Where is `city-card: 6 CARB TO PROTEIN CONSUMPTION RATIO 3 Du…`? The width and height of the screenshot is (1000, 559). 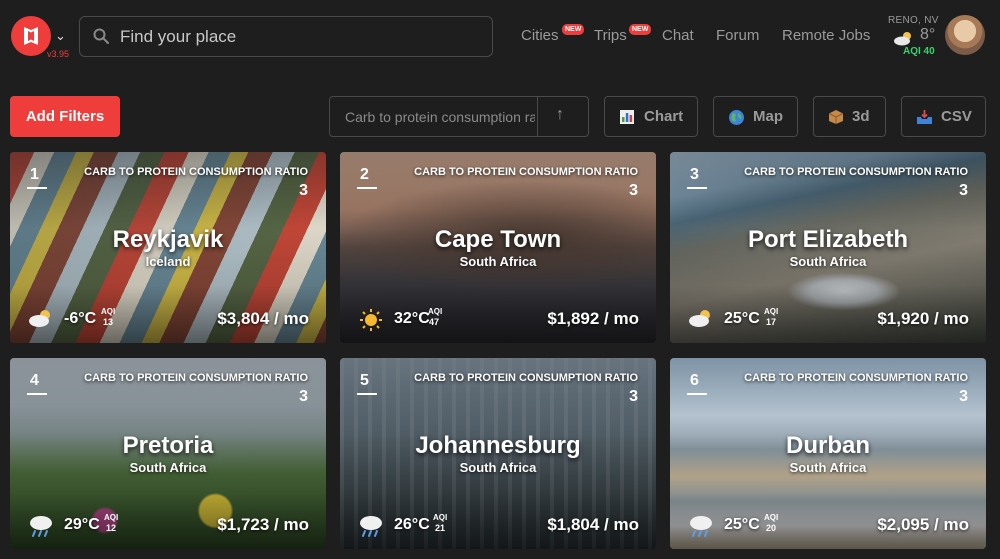
city-card: 6 CARB TO PROTEIN CONSUMPTION RATIO 3 Du… is located at coordinates (828, 453).